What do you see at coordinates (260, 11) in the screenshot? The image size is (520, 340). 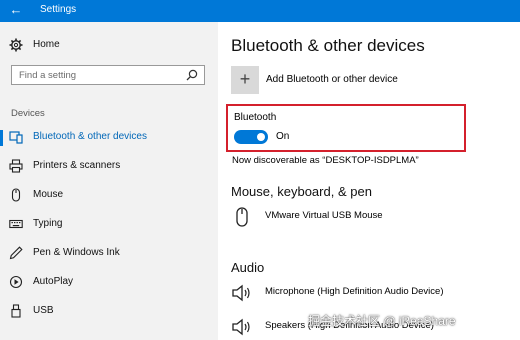 I see `title-bar: ← Settings` at bounding box center [260, 11].